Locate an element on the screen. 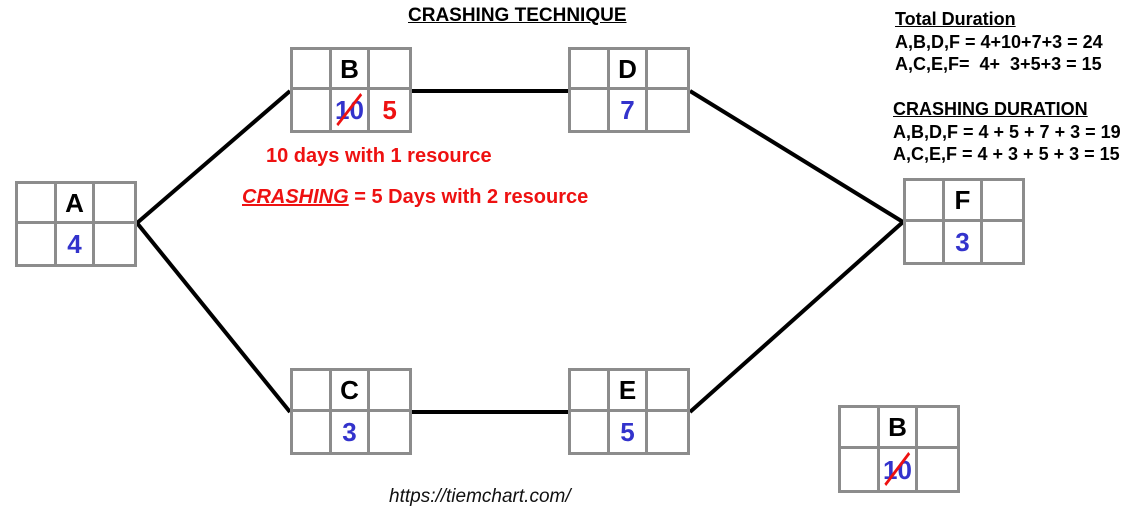 This screenshot has height=525, width=1126. note-keyword-crashing: CRASHING is located at coordinates (295, 197).